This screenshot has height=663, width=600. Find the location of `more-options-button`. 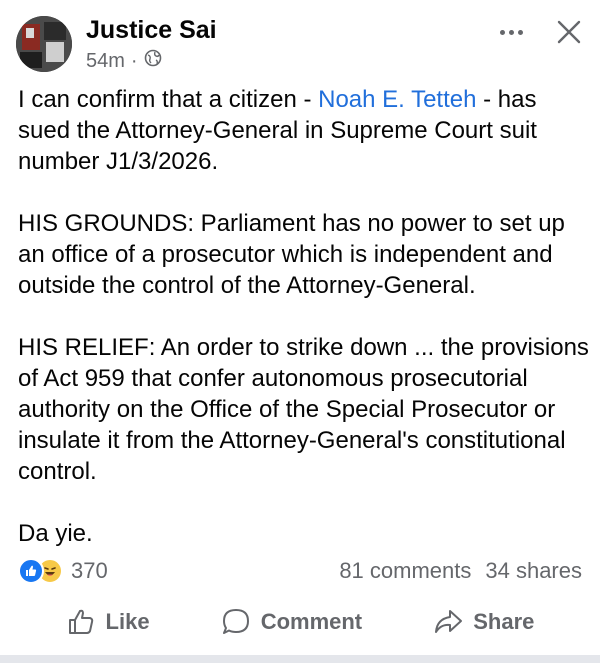

more-options-button is located at coordinates (511, 32).